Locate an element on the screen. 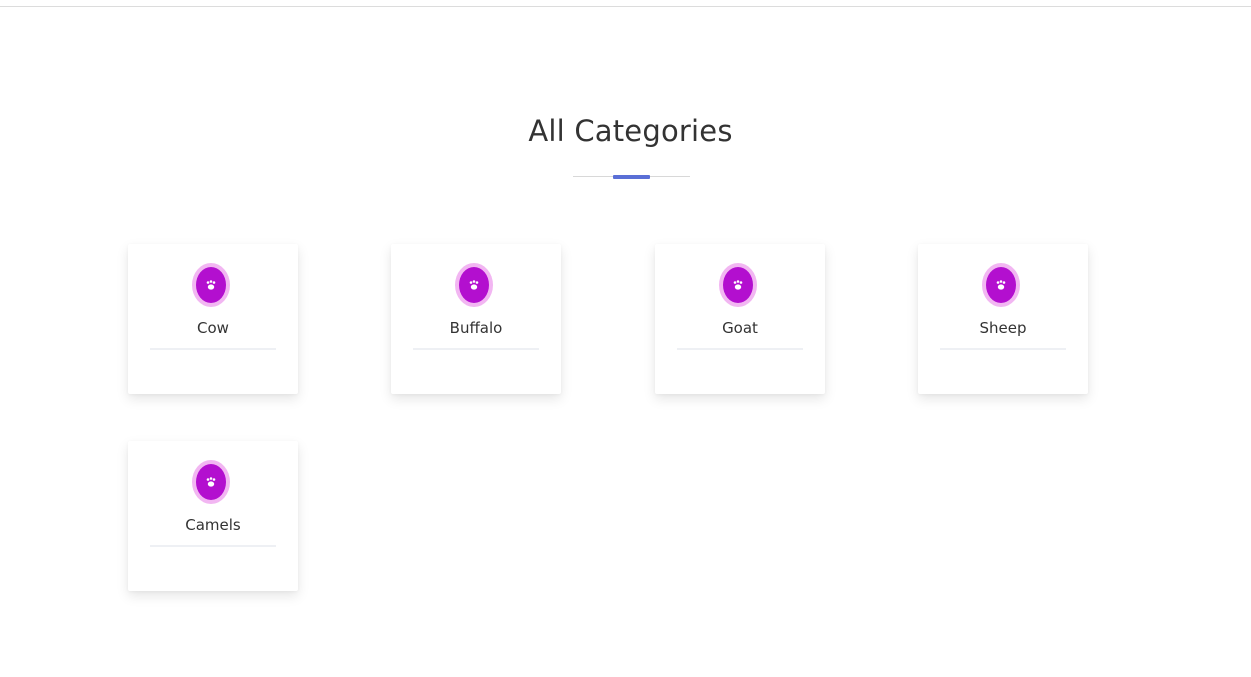 The image size is (1251, 677). category-label: Sheep is located at coordinates (1003, 328).